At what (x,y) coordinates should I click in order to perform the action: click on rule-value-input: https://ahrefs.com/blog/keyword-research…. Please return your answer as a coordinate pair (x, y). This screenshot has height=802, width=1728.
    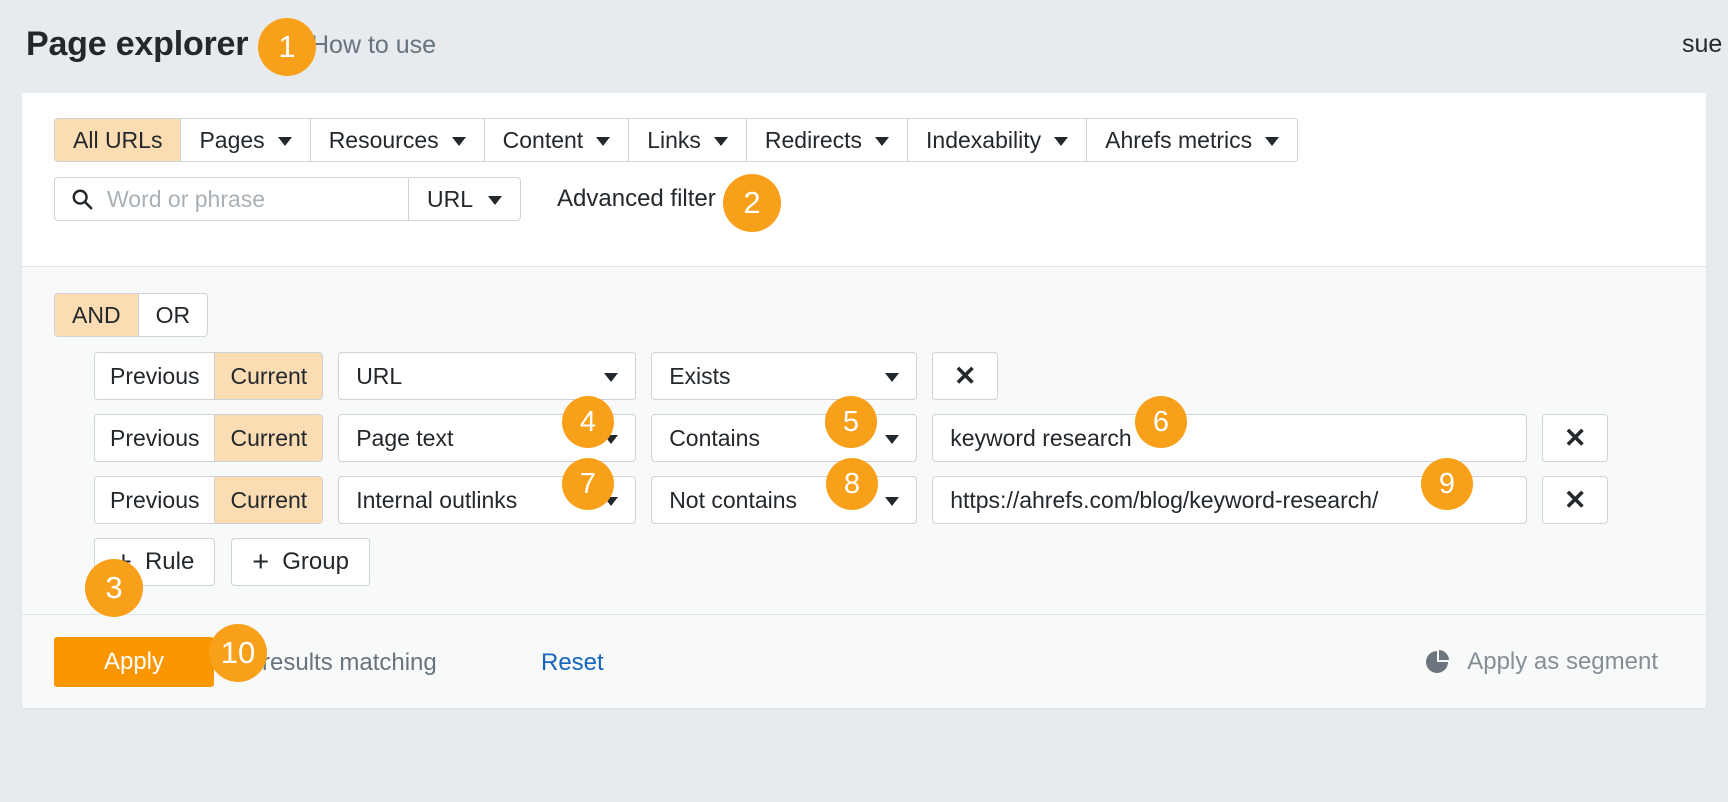
    Looking at the image, I should click on (1230, 500).